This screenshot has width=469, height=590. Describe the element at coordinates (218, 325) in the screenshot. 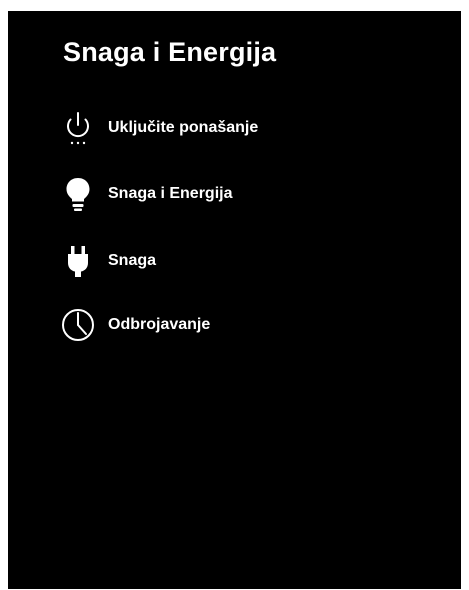

I see `menu-item-countdown: Odbrojavanje` at that location.